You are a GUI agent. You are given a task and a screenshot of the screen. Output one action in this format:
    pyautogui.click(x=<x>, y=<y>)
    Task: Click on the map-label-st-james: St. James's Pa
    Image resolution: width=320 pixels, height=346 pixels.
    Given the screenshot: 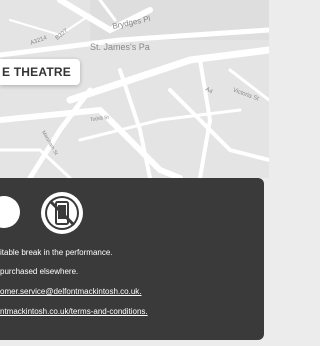 What is the action you would take?
    pyautogui.click(x=120, y=47)
    